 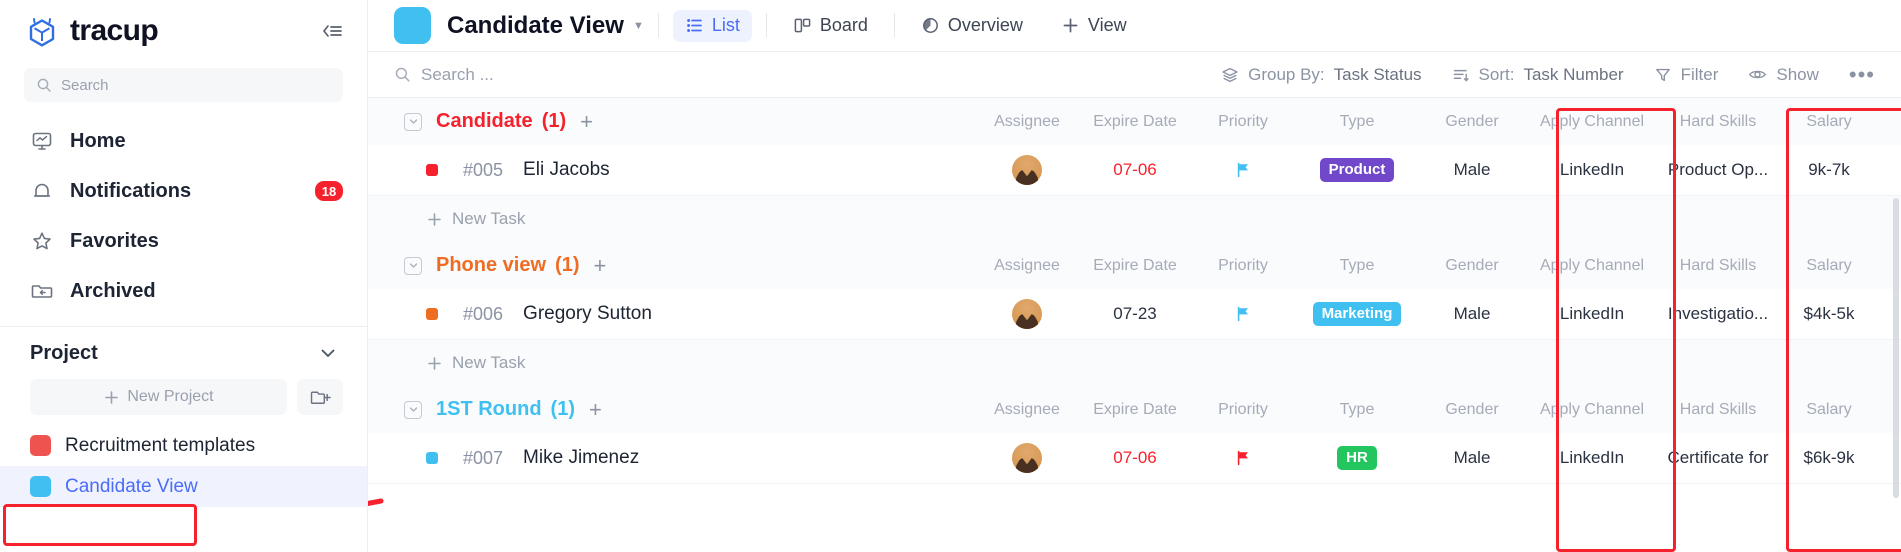 I want to click on group-by-control: Group By: Task Status, so click(x=1321, y=75).